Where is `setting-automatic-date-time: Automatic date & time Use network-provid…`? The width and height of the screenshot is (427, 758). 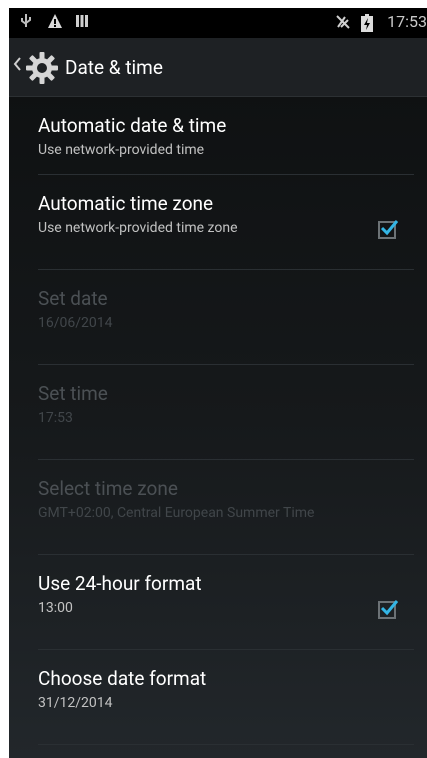 setting-automatic-date-time: Automatic date & time Use network-provid… is located at coordinates (226, 144).